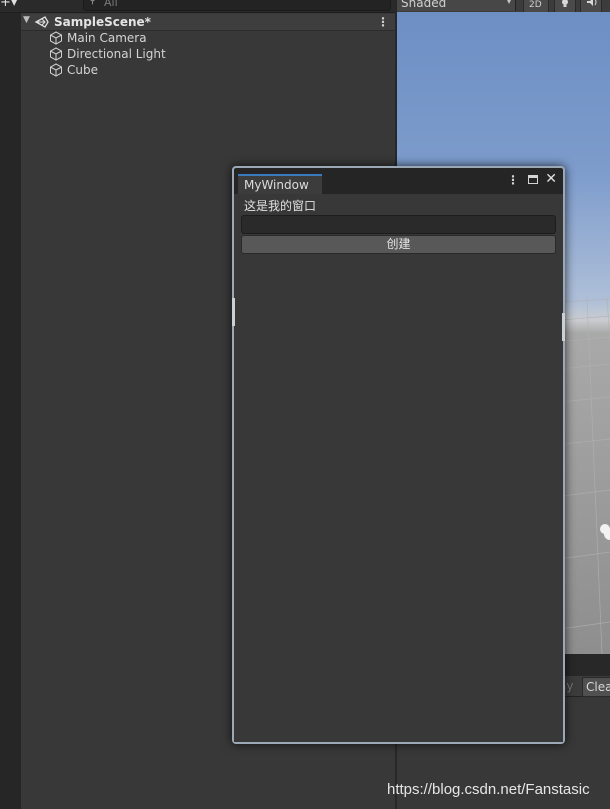 The height and width of the screenshot is (809, 610). Describe the element at coordinates (551, 179) in the screenshot. I see `close-icon: ✕` at that location.